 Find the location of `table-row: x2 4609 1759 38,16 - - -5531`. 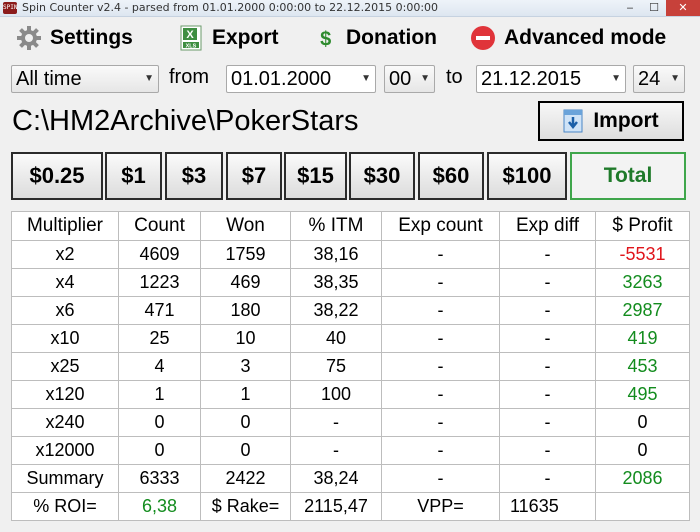

table-row: x2 4609 1759 38,16 - - -5531 is located at coordinates (350, 254).